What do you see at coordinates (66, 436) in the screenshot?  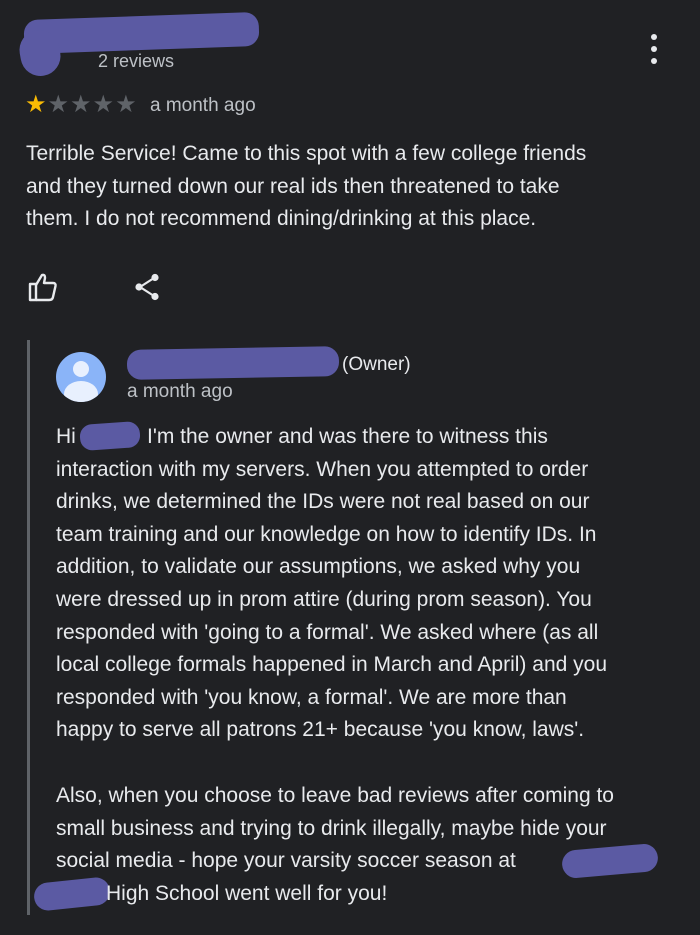 I see `reply-greeting: Hi` at bounding box center [66, 436].